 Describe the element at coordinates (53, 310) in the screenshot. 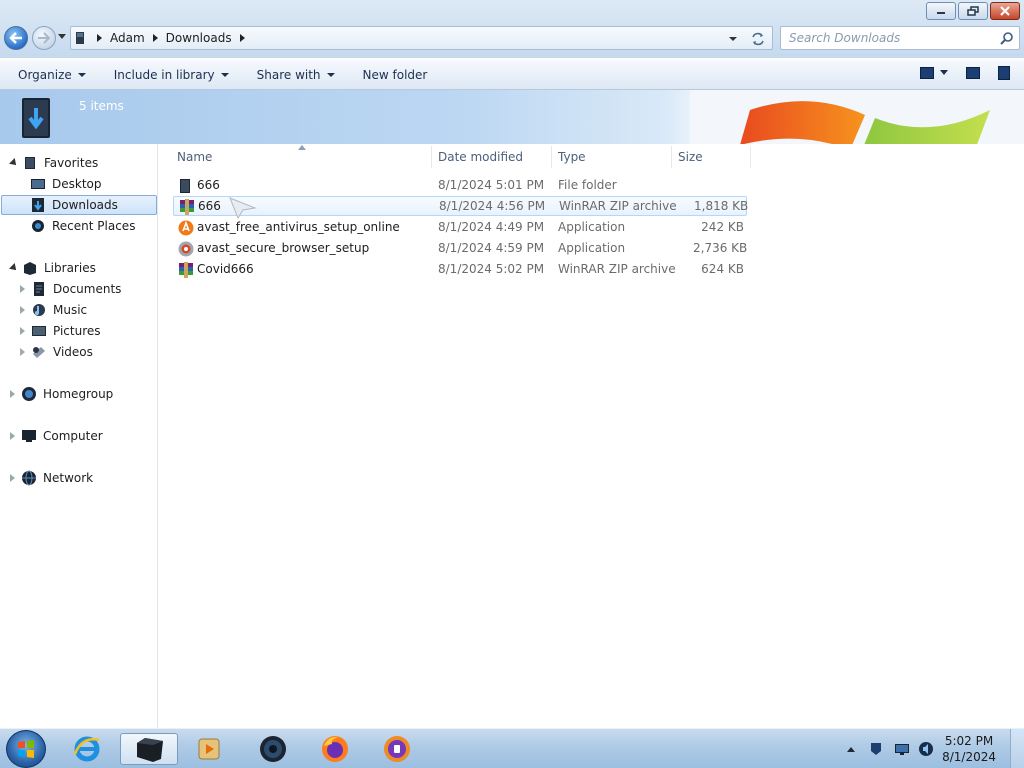

I see `nav-music: Music` at that location.